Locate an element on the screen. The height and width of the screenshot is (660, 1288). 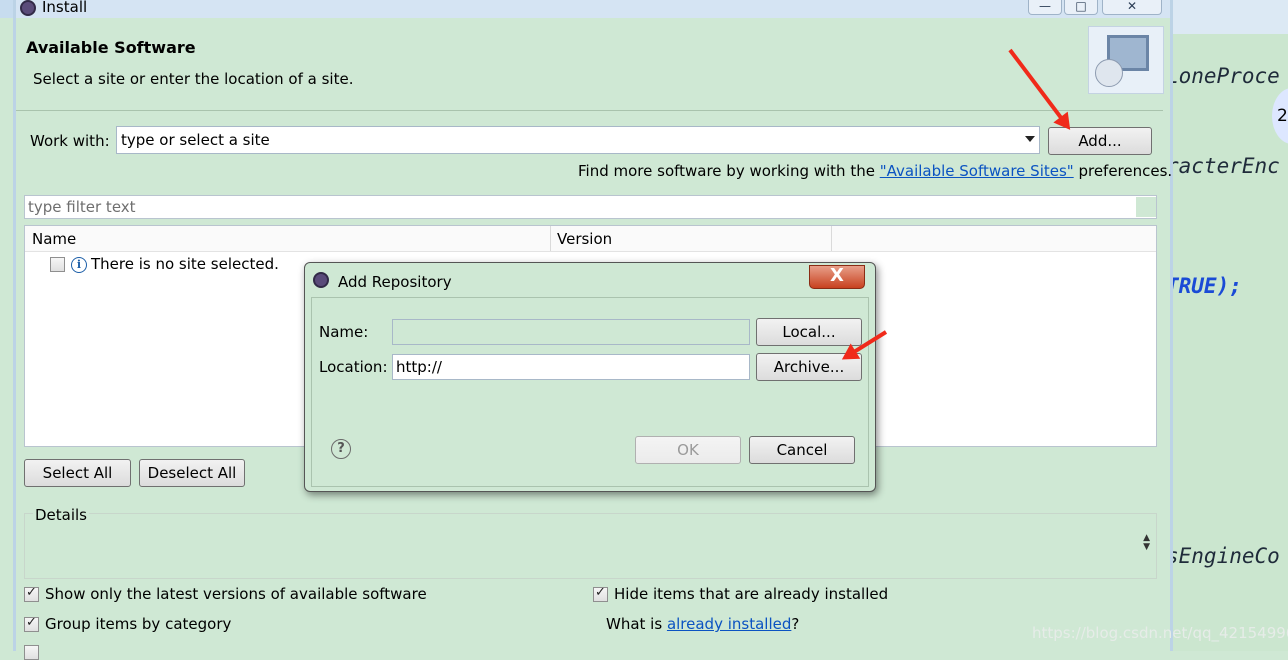
what-is-installed-text: What is already installed? is located at coordinates (702, 624).